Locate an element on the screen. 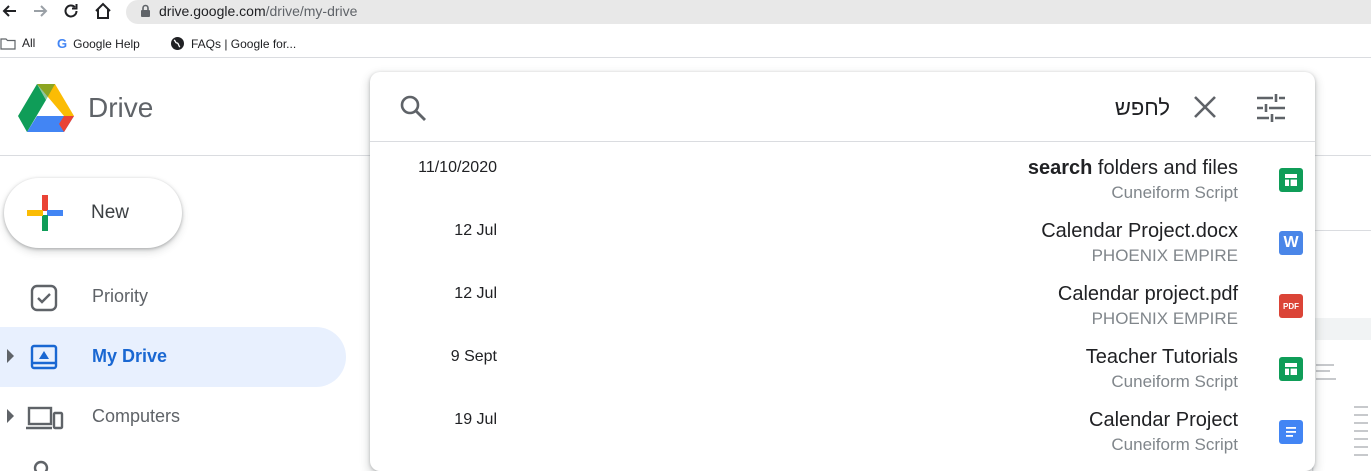  file-thumbnail-preview is located at coordinates (1342, 405).